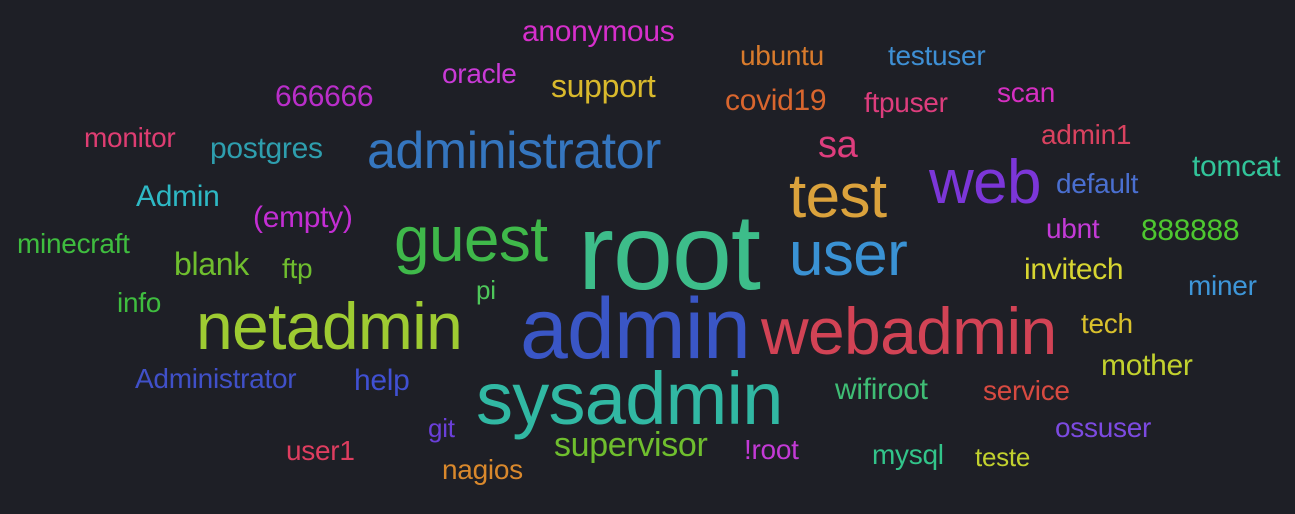  I want to click on cloud-word: ftpuser, so click(906, 102).